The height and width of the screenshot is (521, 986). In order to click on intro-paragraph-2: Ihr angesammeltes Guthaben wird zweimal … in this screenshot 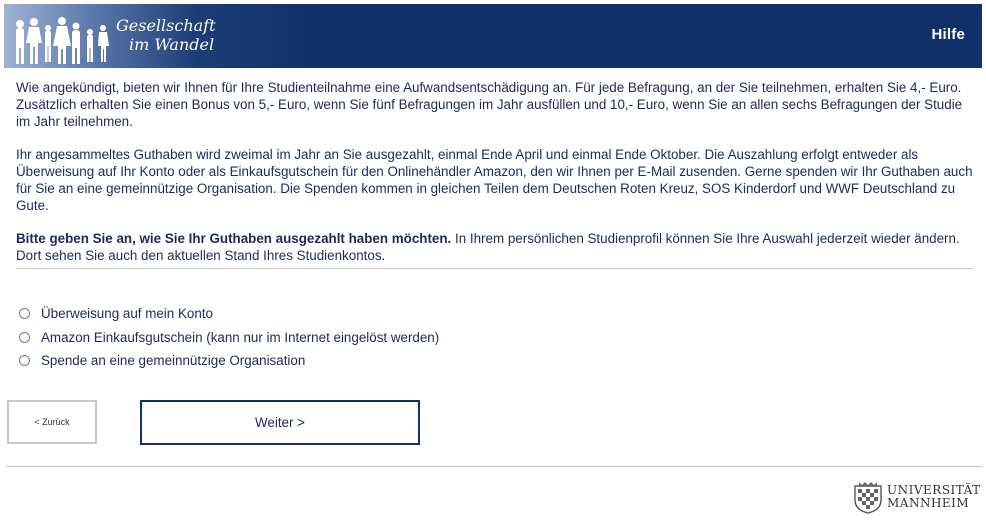, I will do `click(494, 180)`.